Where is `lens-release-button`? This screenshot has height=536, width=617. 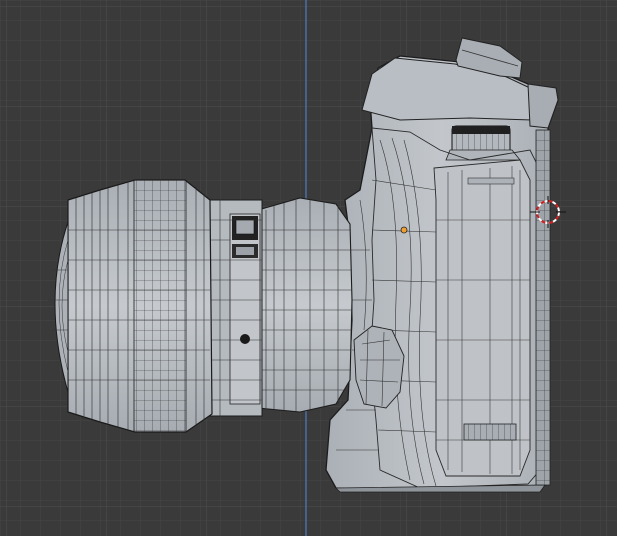
lens-release-button is located at coordinates (245, 339).